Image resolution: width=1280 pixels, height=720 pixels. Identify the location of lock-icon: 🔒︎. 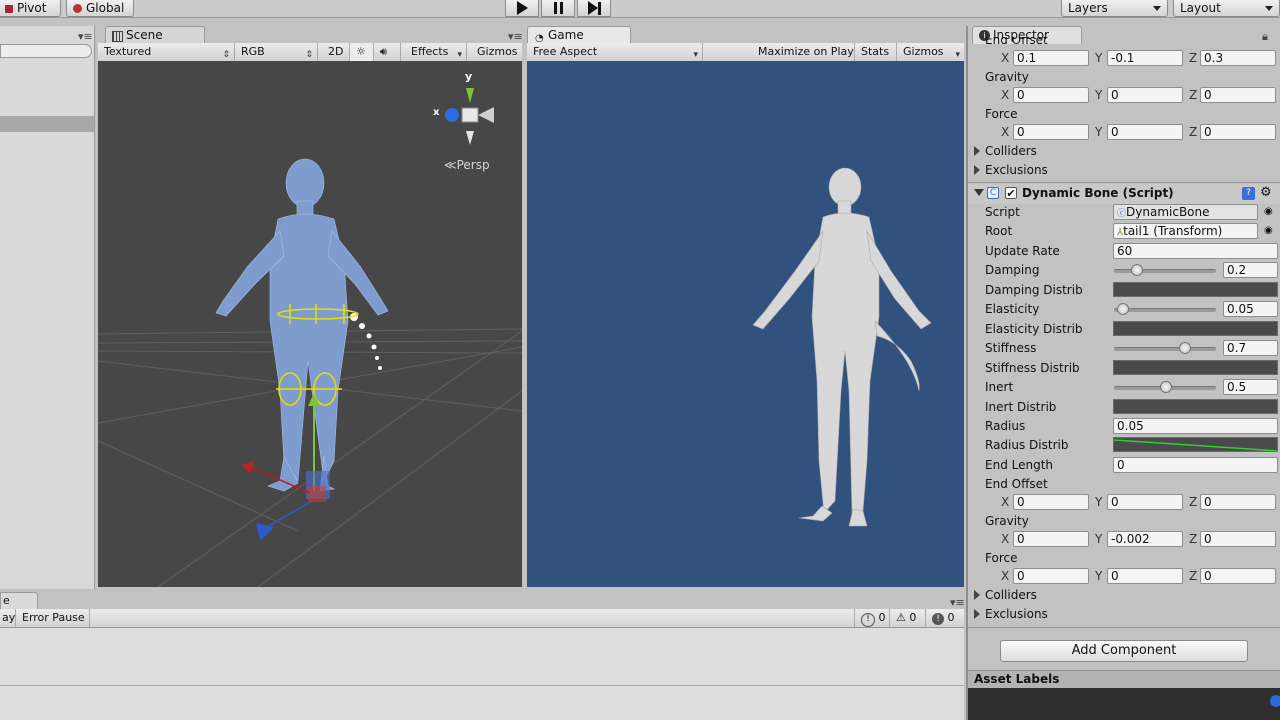
(1265, 37).